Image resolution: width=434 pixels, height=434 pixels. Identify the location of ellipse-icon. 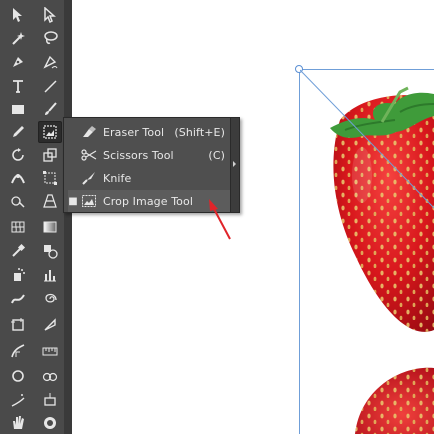
(18, 376).